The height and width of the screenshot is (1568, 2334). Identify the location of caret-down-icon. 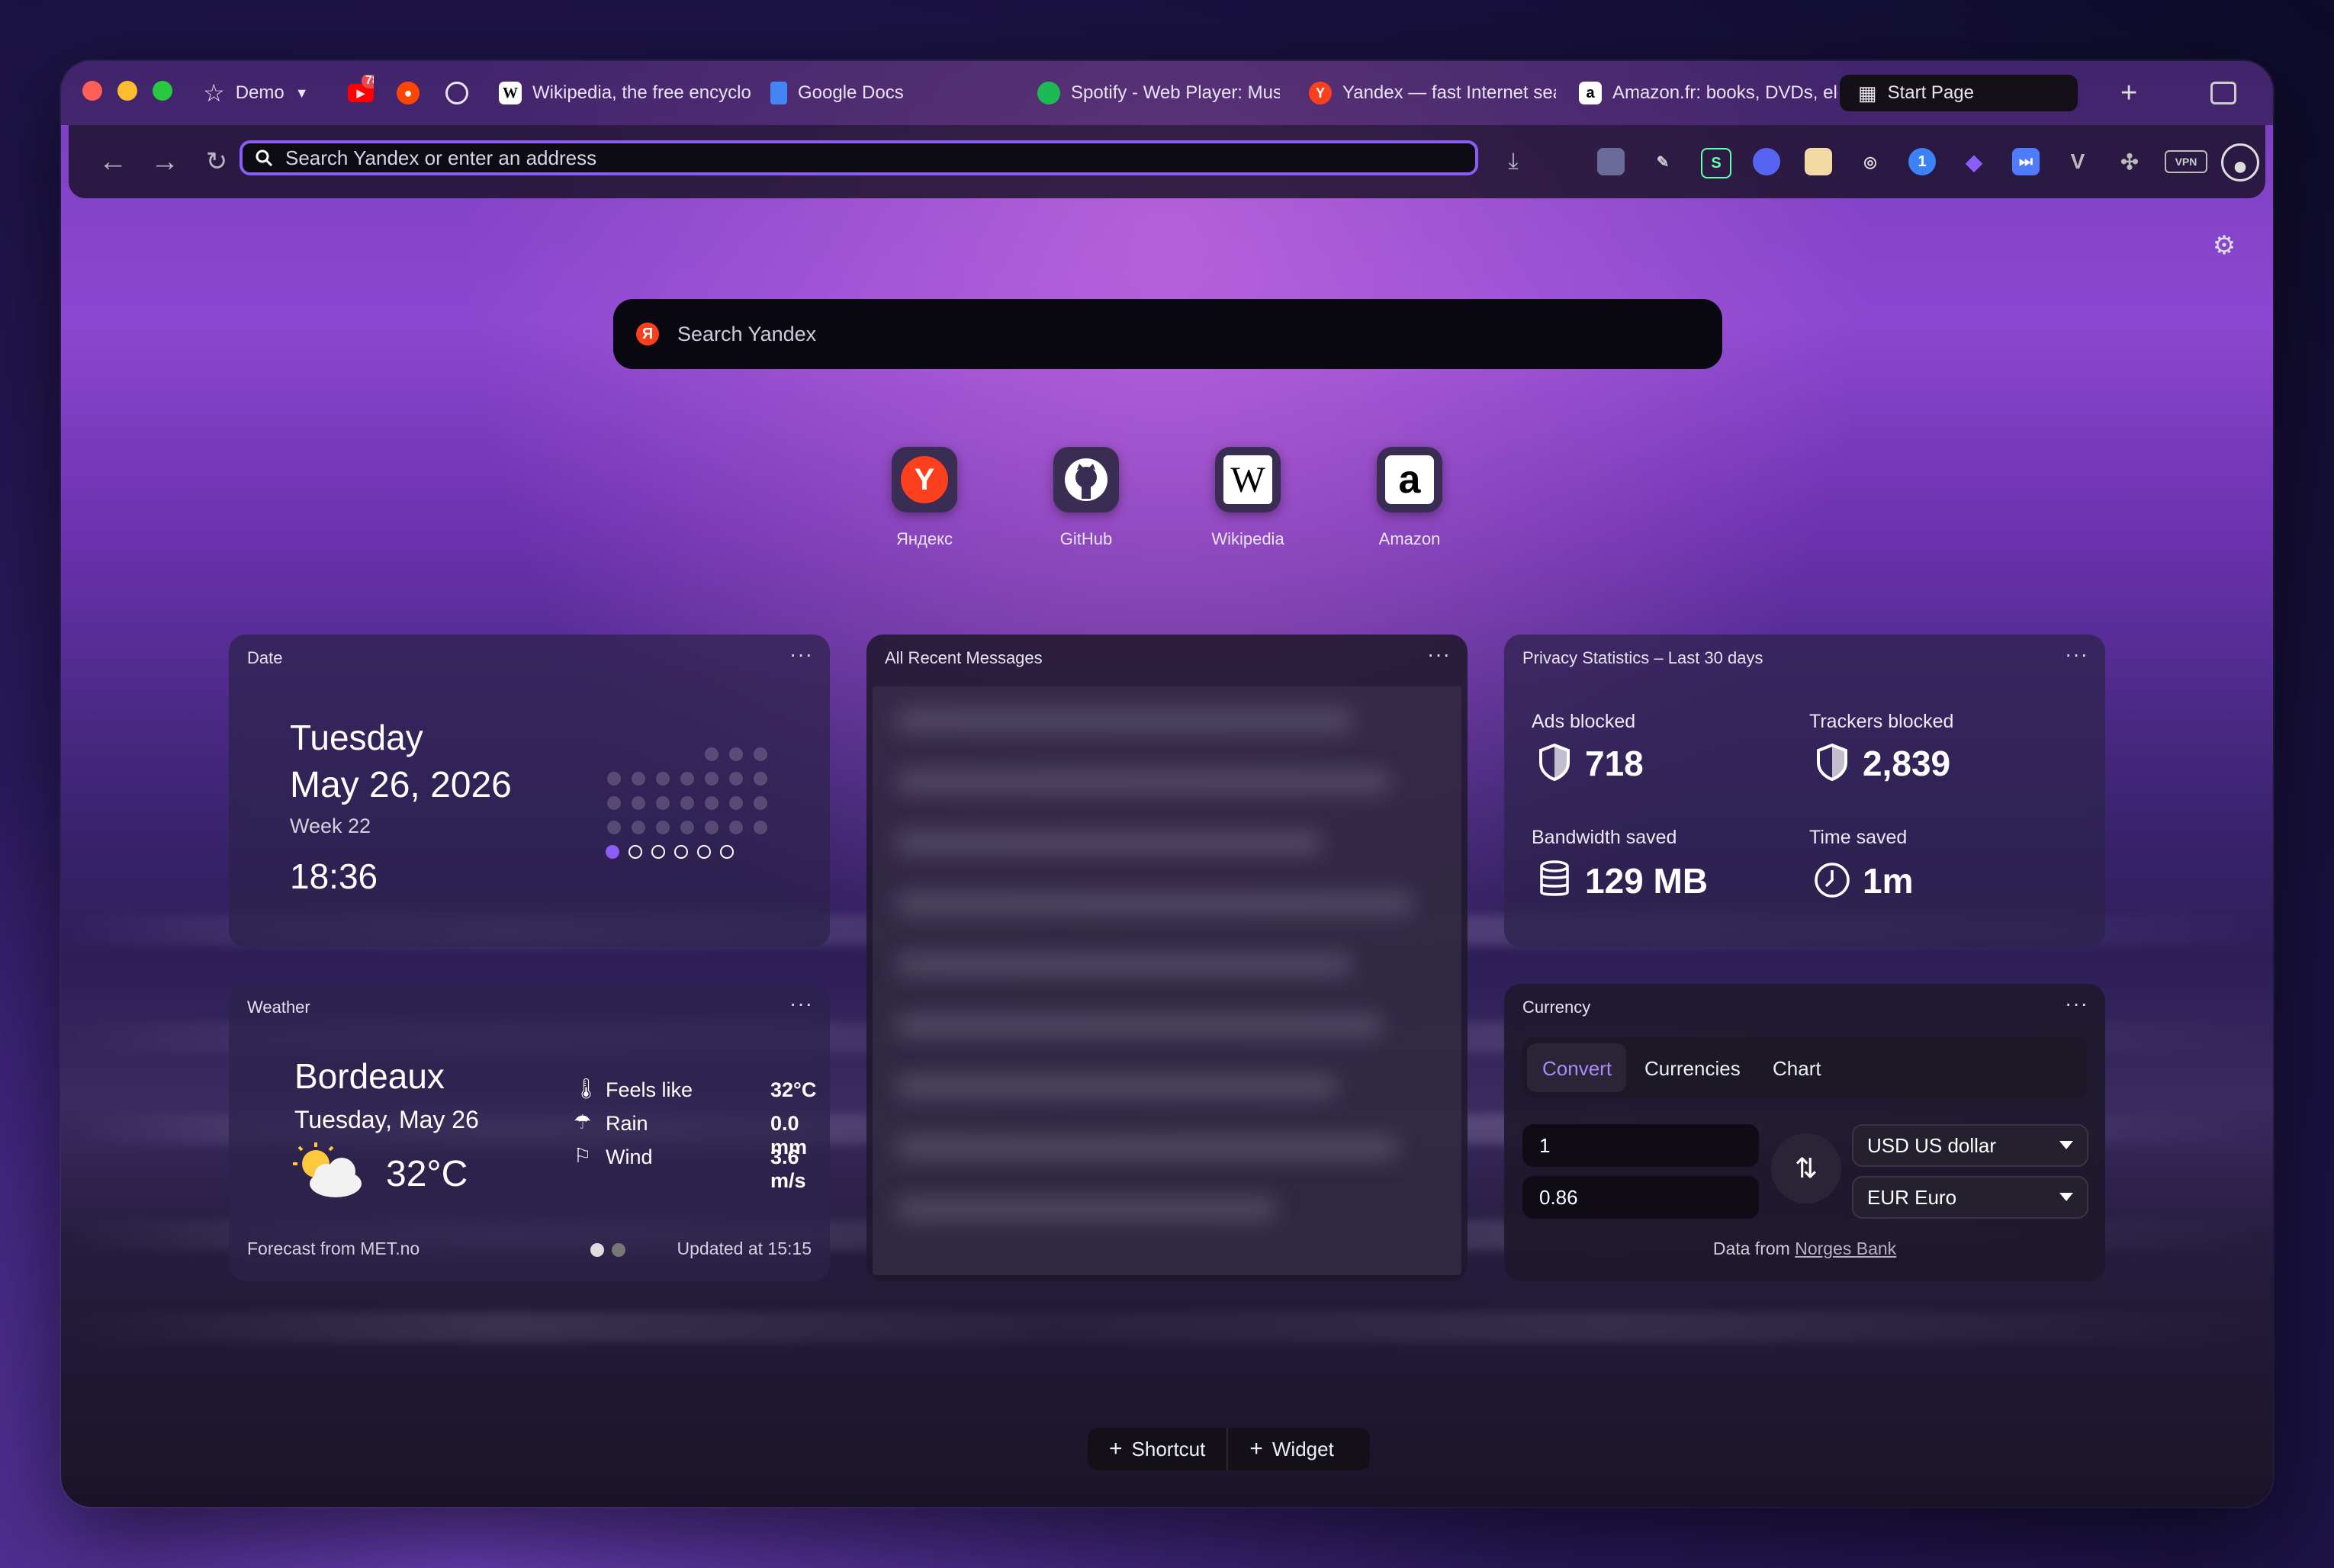
(2066, 1197).